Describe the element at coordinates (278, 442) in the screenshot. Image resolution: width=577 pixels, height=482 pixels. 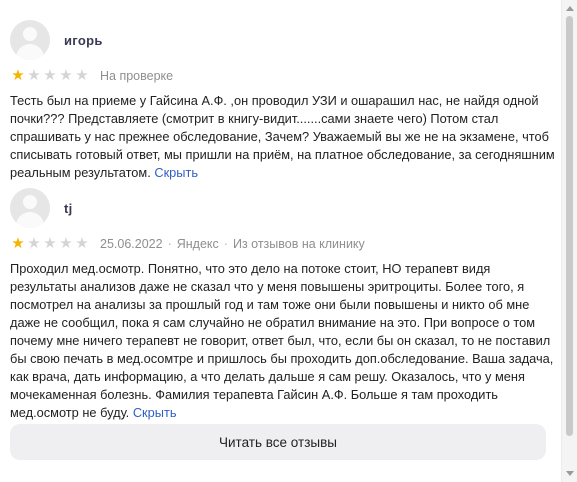
I see `read-all-reviews-button: Читать все отзывы` at that location.